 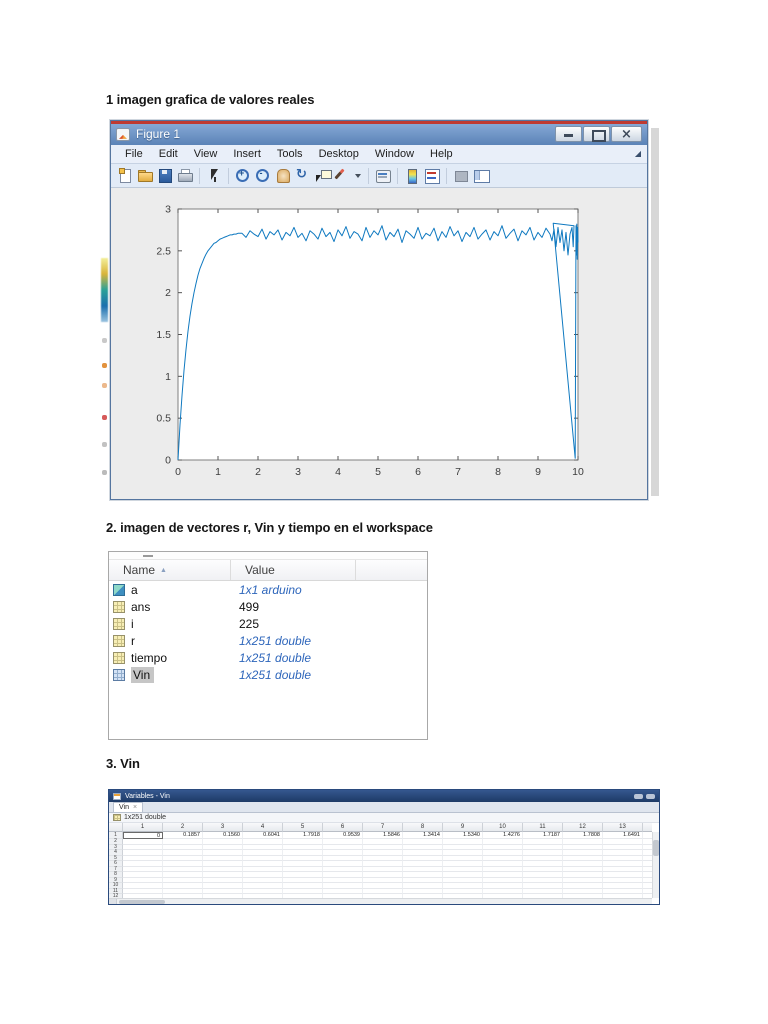 I want to click on rotate-3d-icon, so click(x=303, y=175).